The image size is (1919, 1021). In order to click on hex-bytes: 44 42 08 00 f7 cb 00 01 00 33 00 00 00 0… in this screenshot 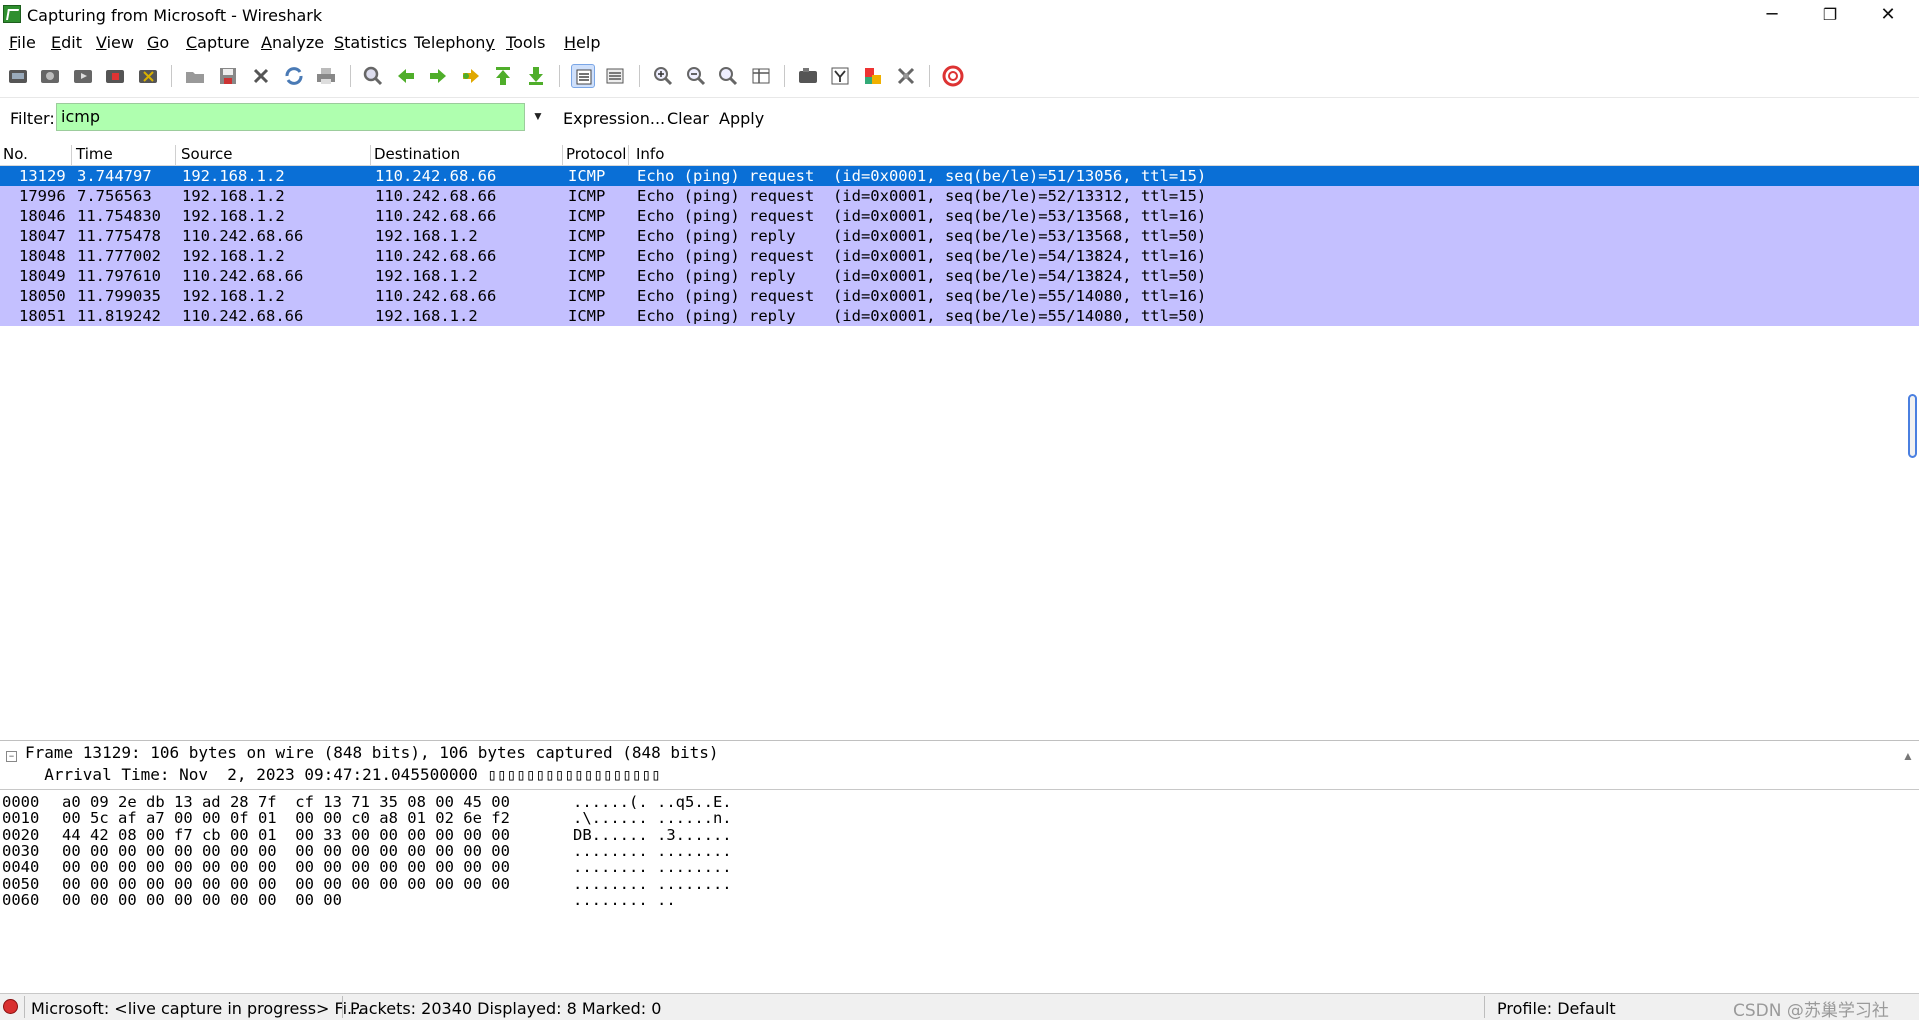, I will do `click(286, 835)`.